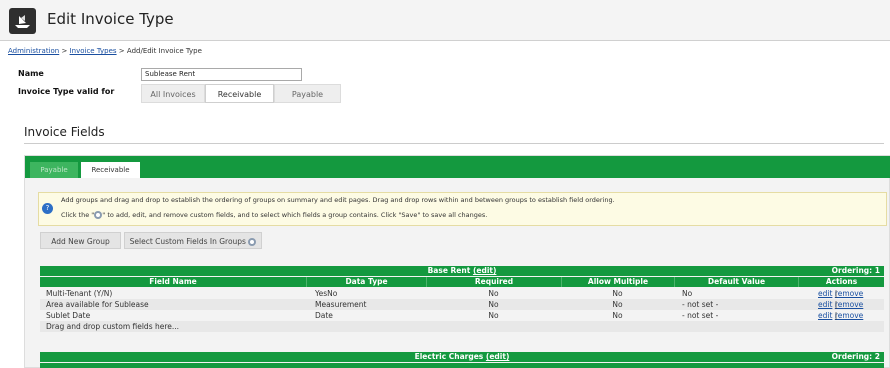  Describe the element at coordinates (324, 315) in the screenshot. I see `data-type-cell: Date` at that location.